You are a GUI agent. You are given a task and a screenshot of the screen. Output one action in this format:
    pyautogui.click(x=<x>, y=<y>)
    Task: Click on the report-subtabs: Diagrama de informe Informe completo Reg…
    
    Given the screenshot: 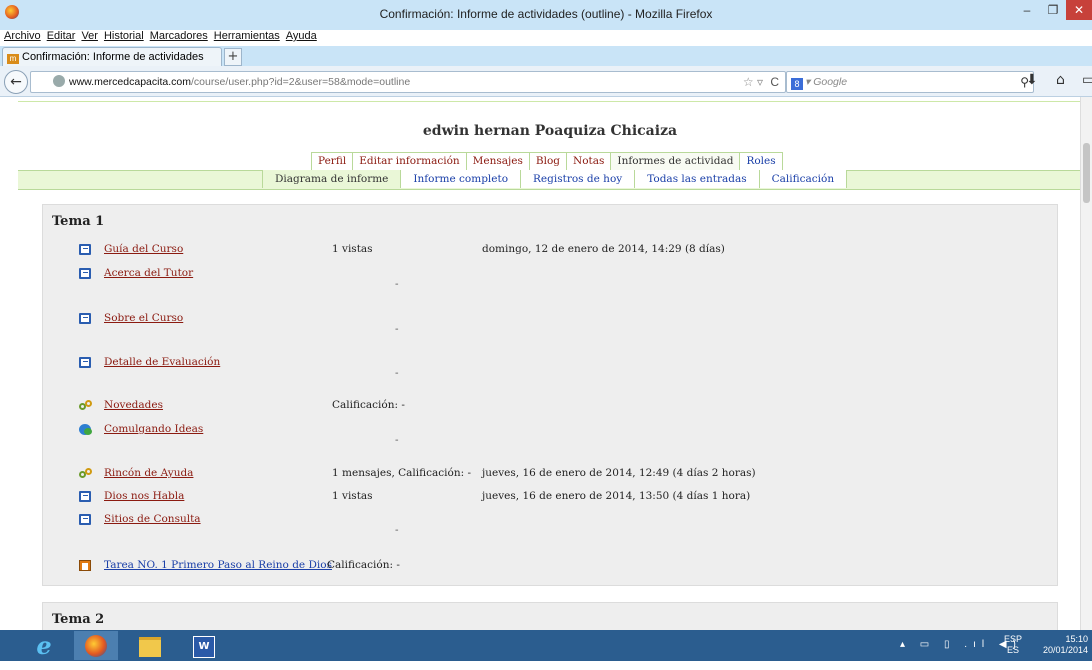 What is the action you would take?
    pyautogui.click(x=555, y=179)
    